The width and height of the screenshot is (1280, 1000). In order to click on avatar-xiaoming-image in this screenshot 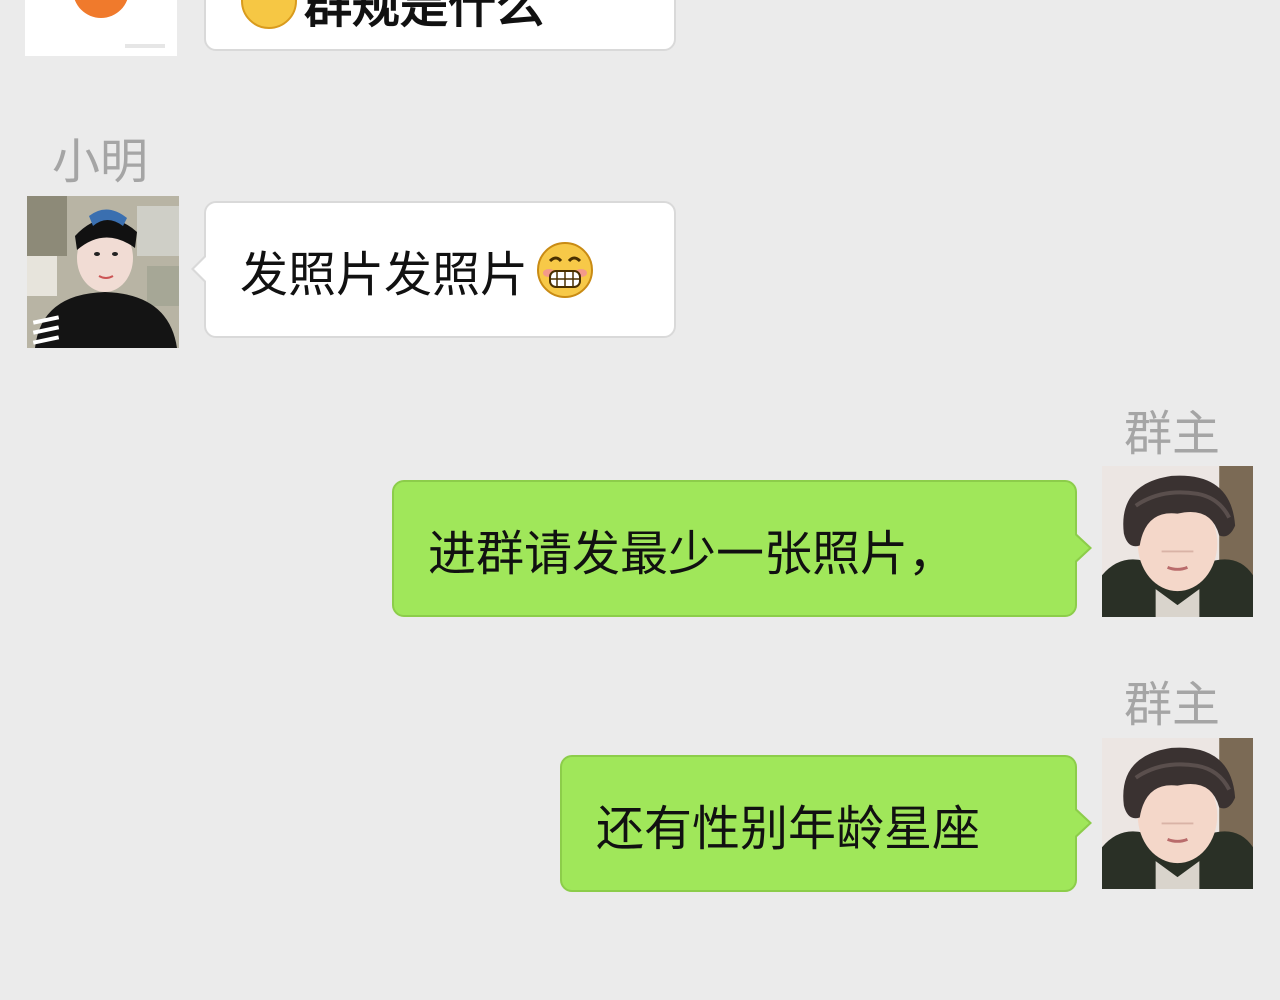, I will do `click(103, 272)`.